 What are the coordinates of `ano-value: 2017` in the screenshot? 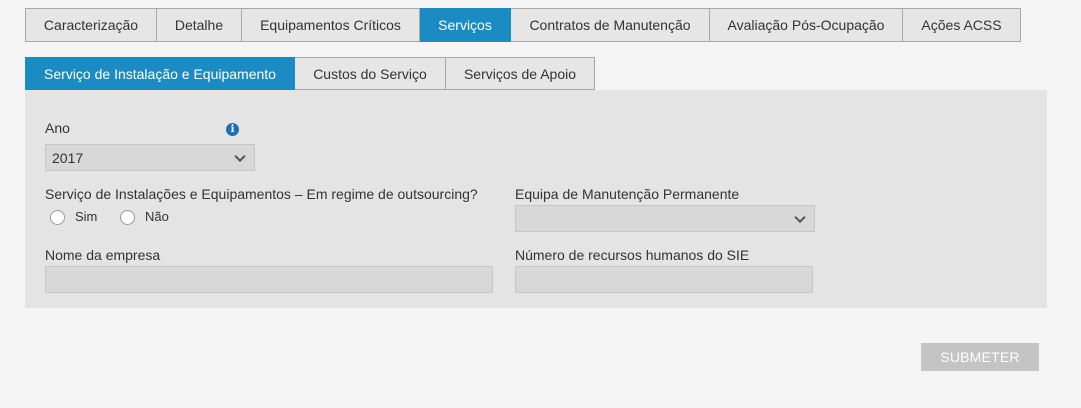 It's located at (68, 157).